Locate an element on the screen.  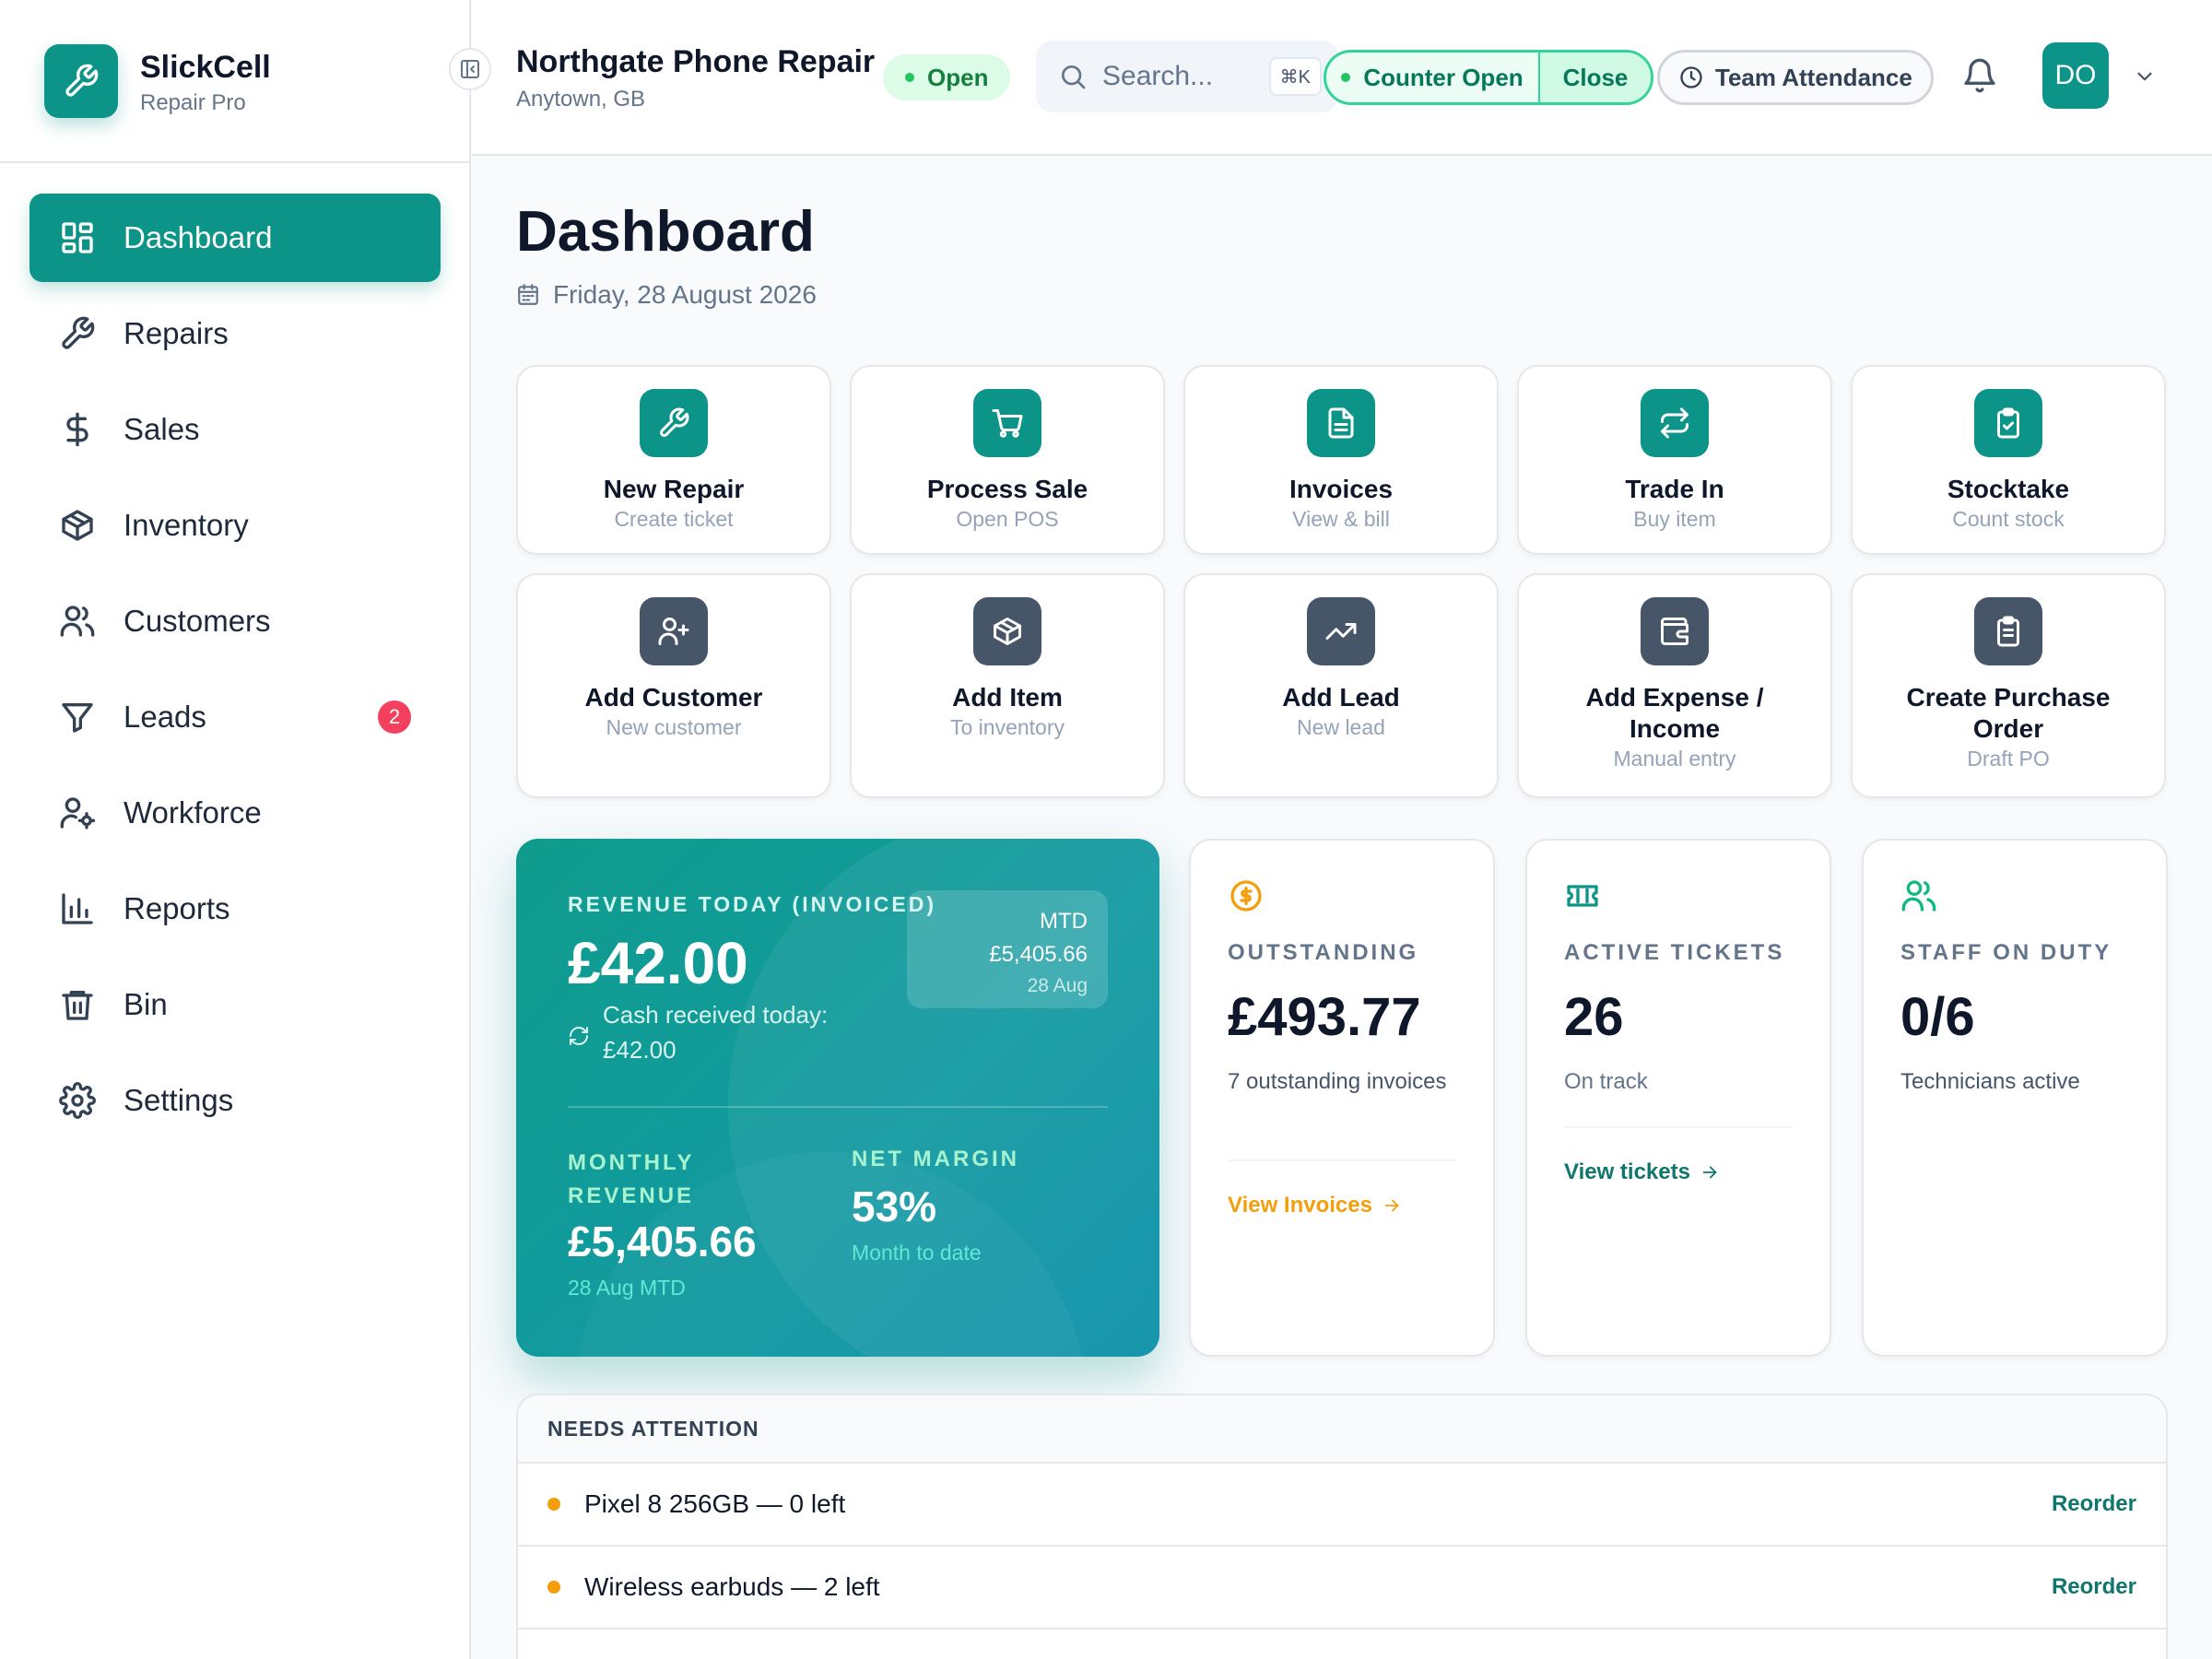
outstanding-label: OUTSTANDING is located at coordinates (1323, 952).